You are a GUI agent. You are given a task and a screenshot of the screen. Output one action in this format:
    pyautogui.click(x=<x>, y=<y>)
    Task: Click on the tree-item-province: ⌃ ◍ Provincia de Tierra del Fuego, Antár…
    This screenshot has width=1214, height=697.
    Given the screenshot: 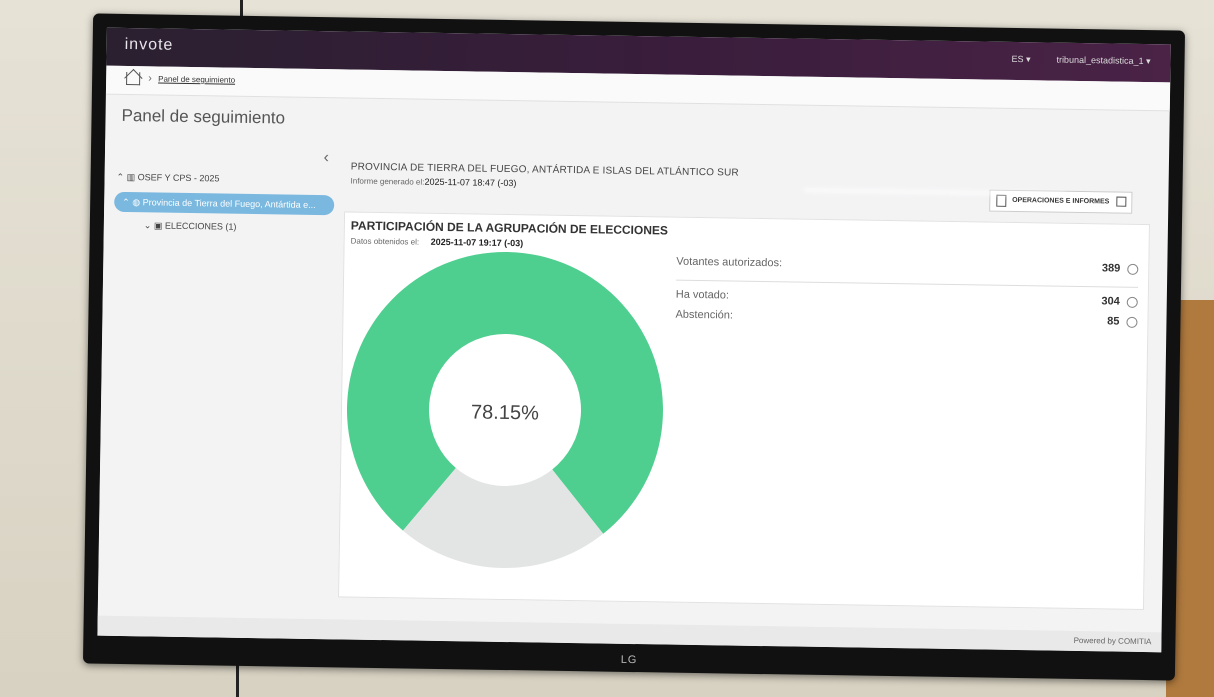 What is the action you would take?
    pyautogui.click(x=224, y=203)
    